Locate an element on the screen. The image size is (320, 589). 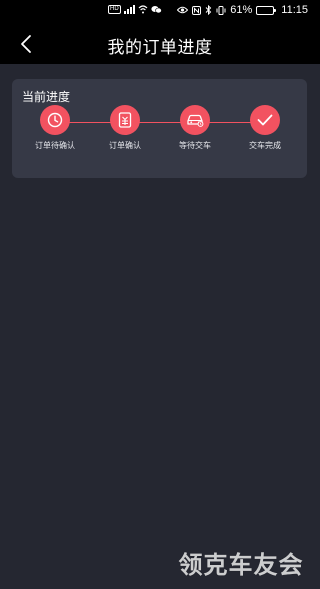
status-bar: HD 61% 11:15 is located at coordinates (160, 11).